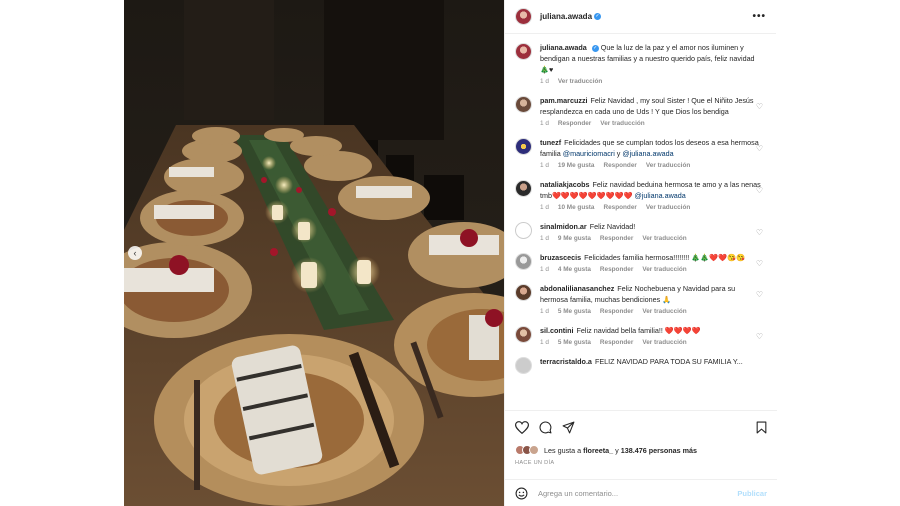  I want to click on mention-link: @mauriciomacri, so click(589, 153).